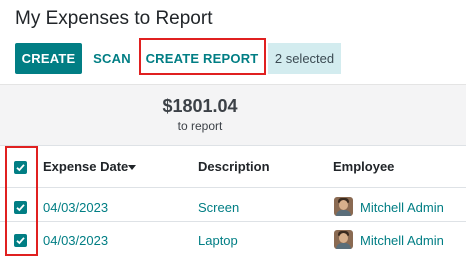 The width and height of the screenshot is (466, 256). Describe the element at coordinates (112, 58) in the screenshot. I see `scan-button: SCAN` at that location.